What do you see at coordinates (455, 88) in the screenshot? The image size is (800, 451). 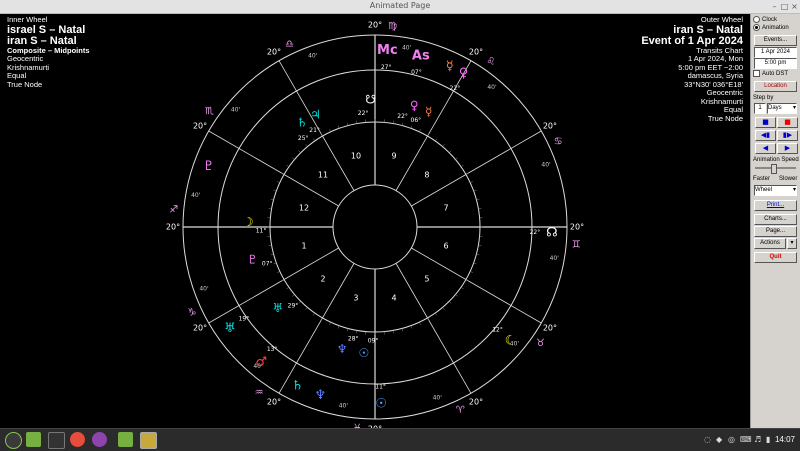 I see `outer-planet-degree: 22°` at bounding box center [455, 88].